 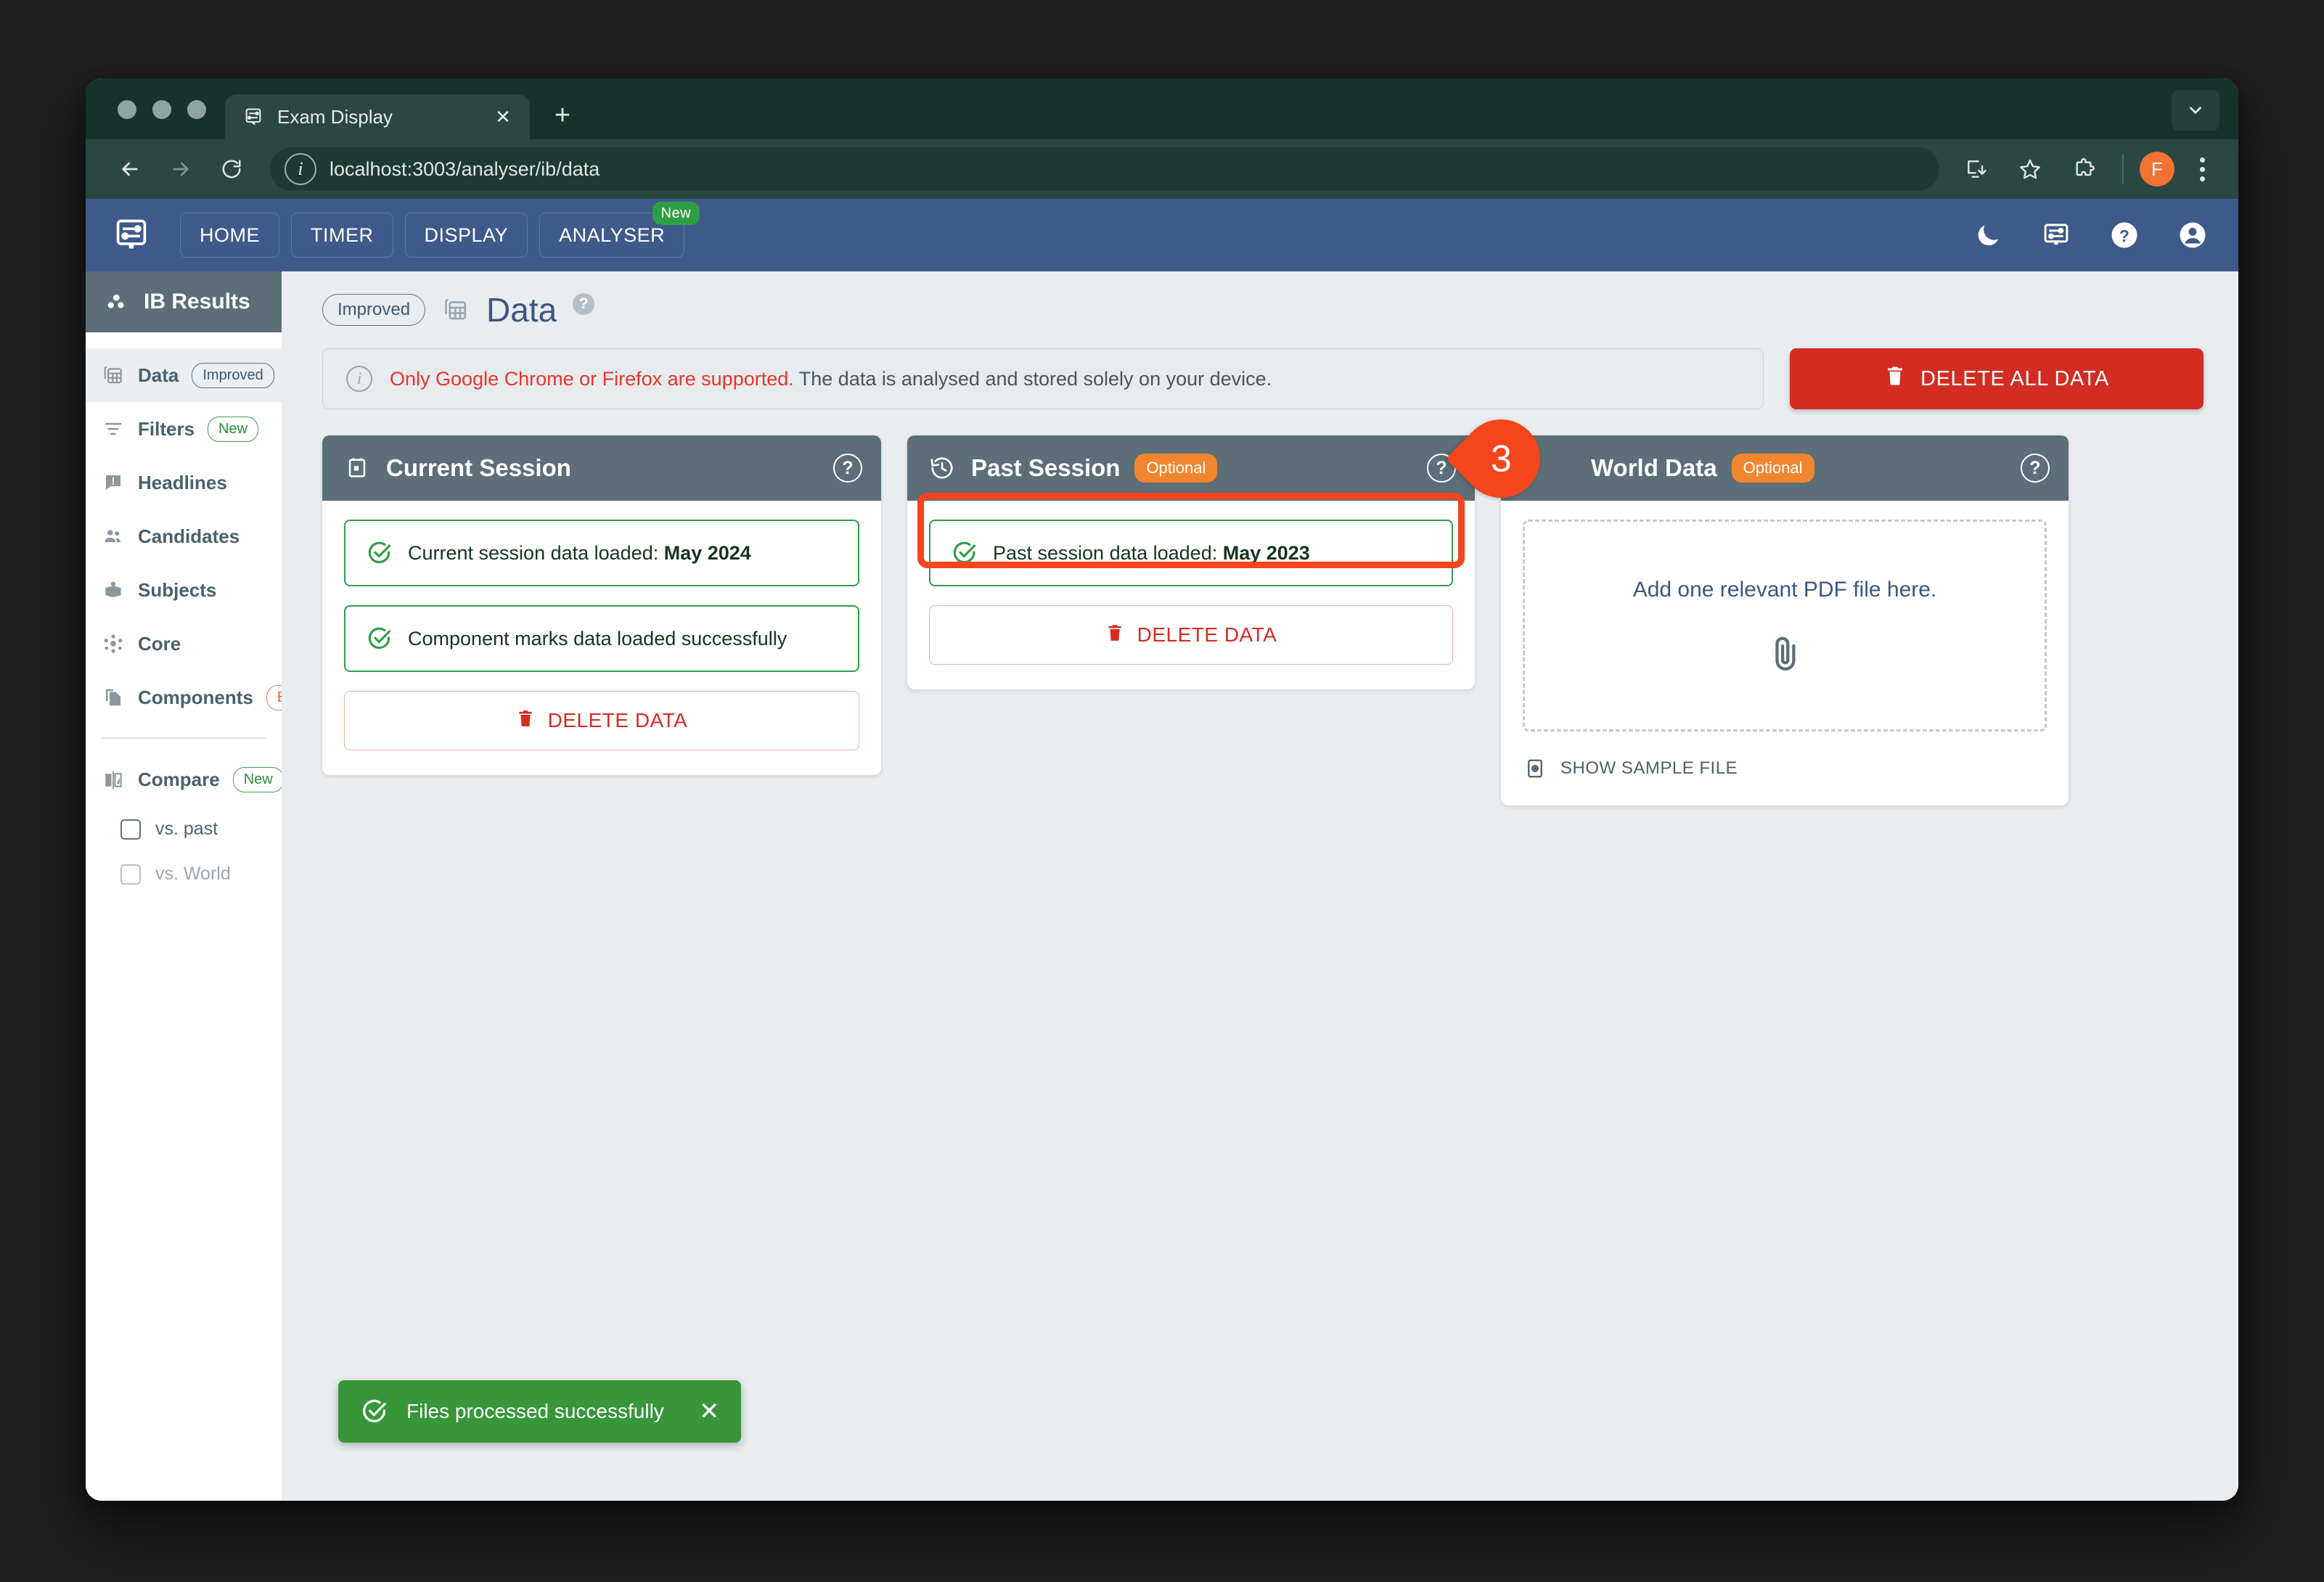 What do you see at coordinates (195, 697) in the screenshot?
I see `sidebar-item-label: Components` at bounding box center [195, 697].